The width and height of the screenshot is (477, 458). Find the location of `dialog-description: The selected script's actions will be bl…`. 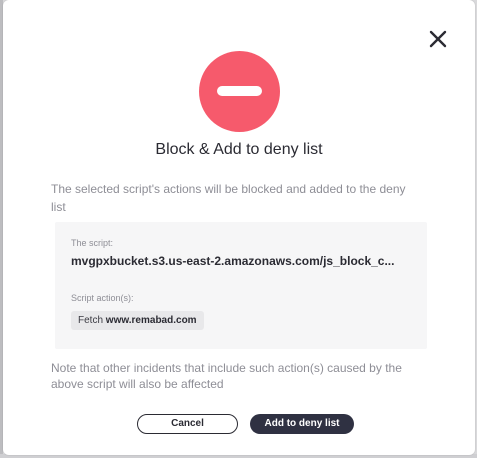

dialog-description: The selected script's actions will be bl… is located at coordinates (228, 198).